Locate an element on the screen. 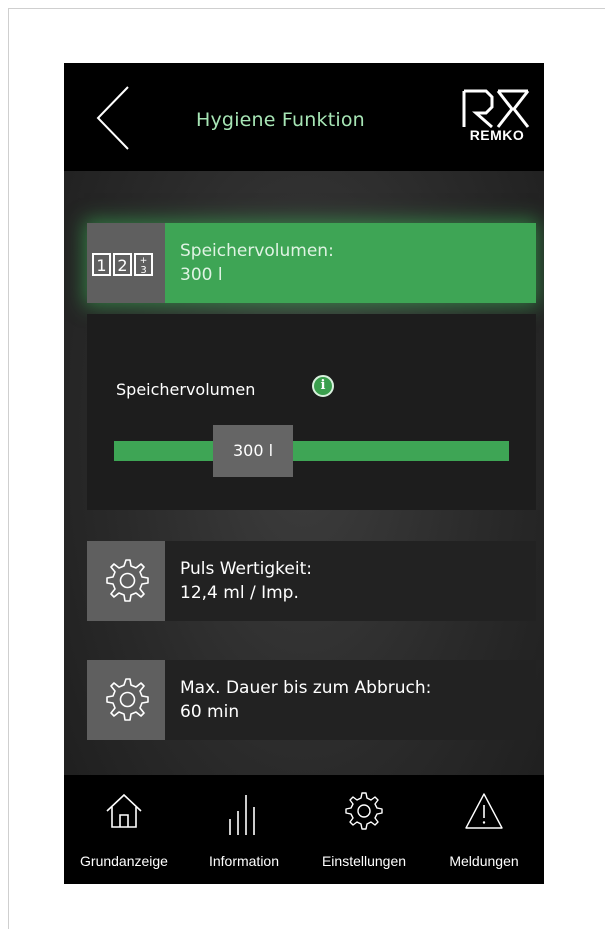 This screenshot has height=929, width=605. nav-label: Meldungen is located at coordinates (484, 861).